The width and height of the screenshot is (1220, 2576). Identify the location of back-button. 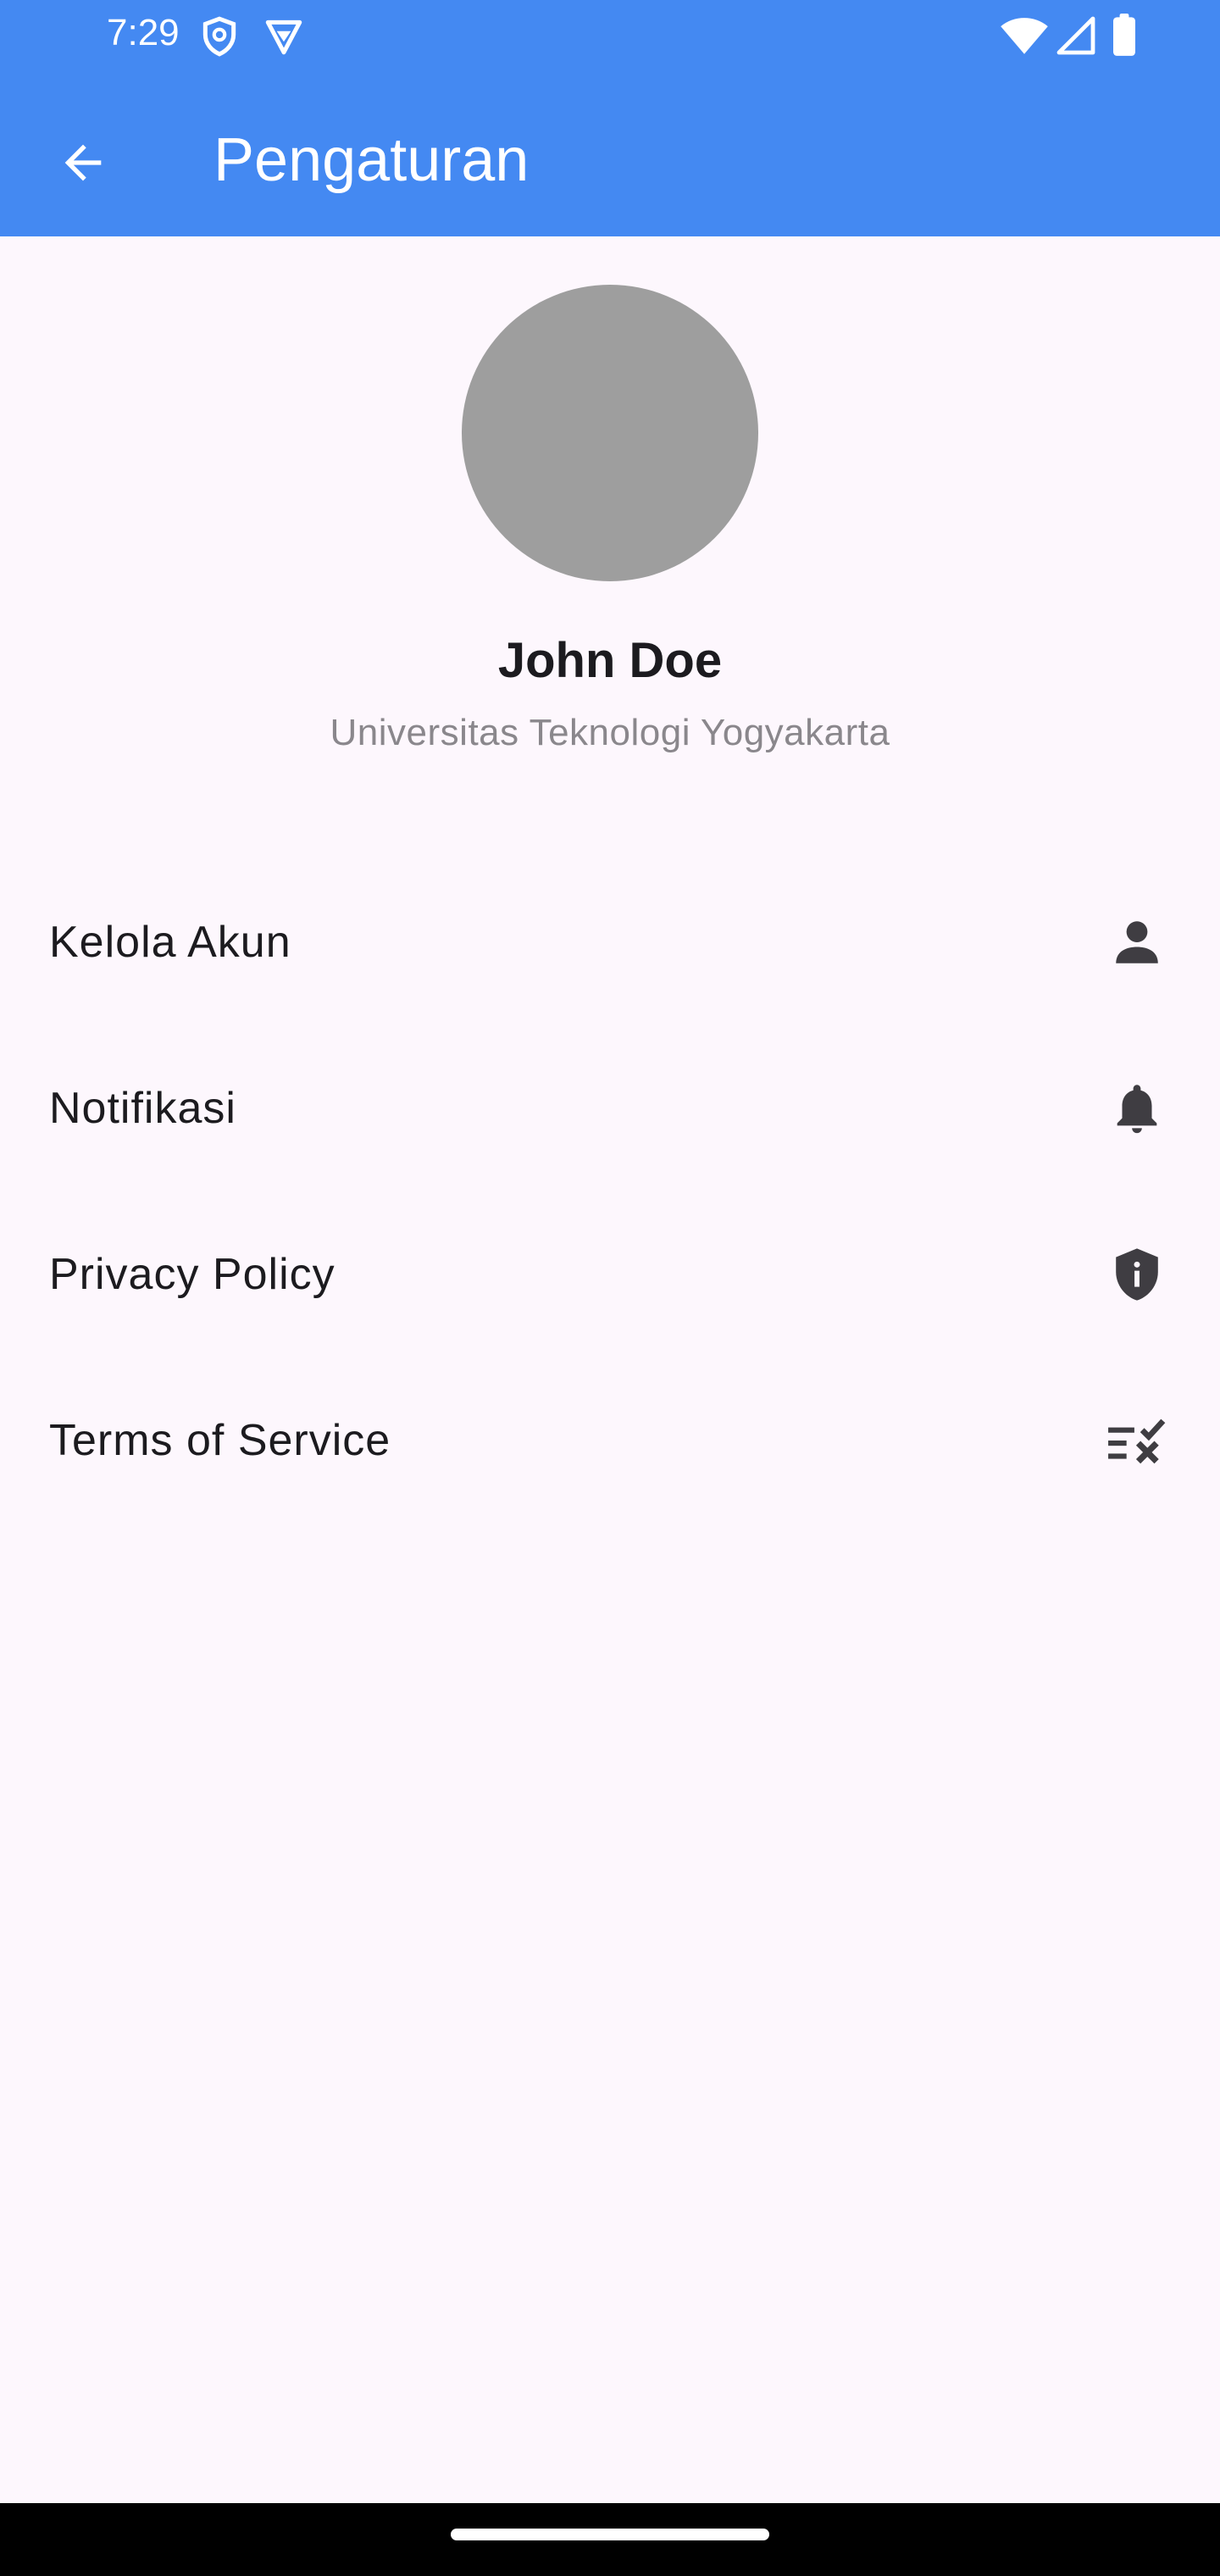
(83, 164).